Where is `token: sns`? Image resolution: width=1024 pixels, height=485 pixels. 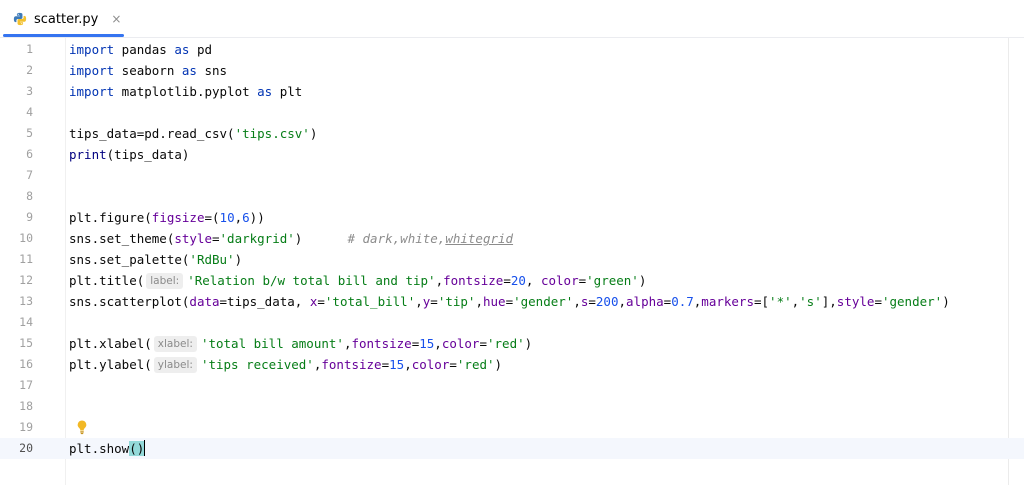 token: sns is located at coordinates (212, 70).